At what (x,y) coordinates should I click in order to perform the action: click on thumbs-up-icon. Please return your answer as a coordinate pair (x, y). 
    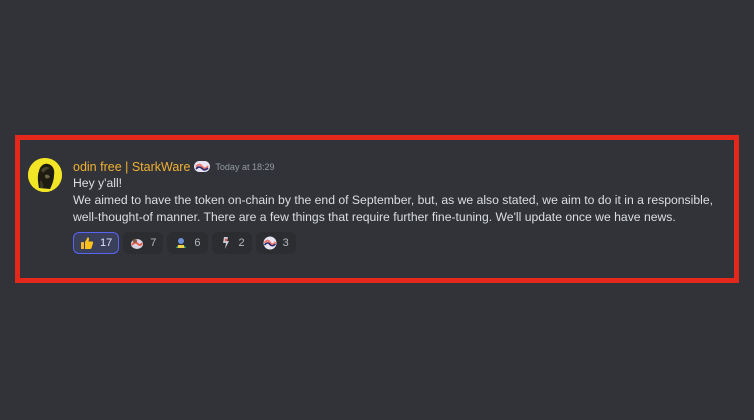
    Looking at the image, I should click on (87, 243).